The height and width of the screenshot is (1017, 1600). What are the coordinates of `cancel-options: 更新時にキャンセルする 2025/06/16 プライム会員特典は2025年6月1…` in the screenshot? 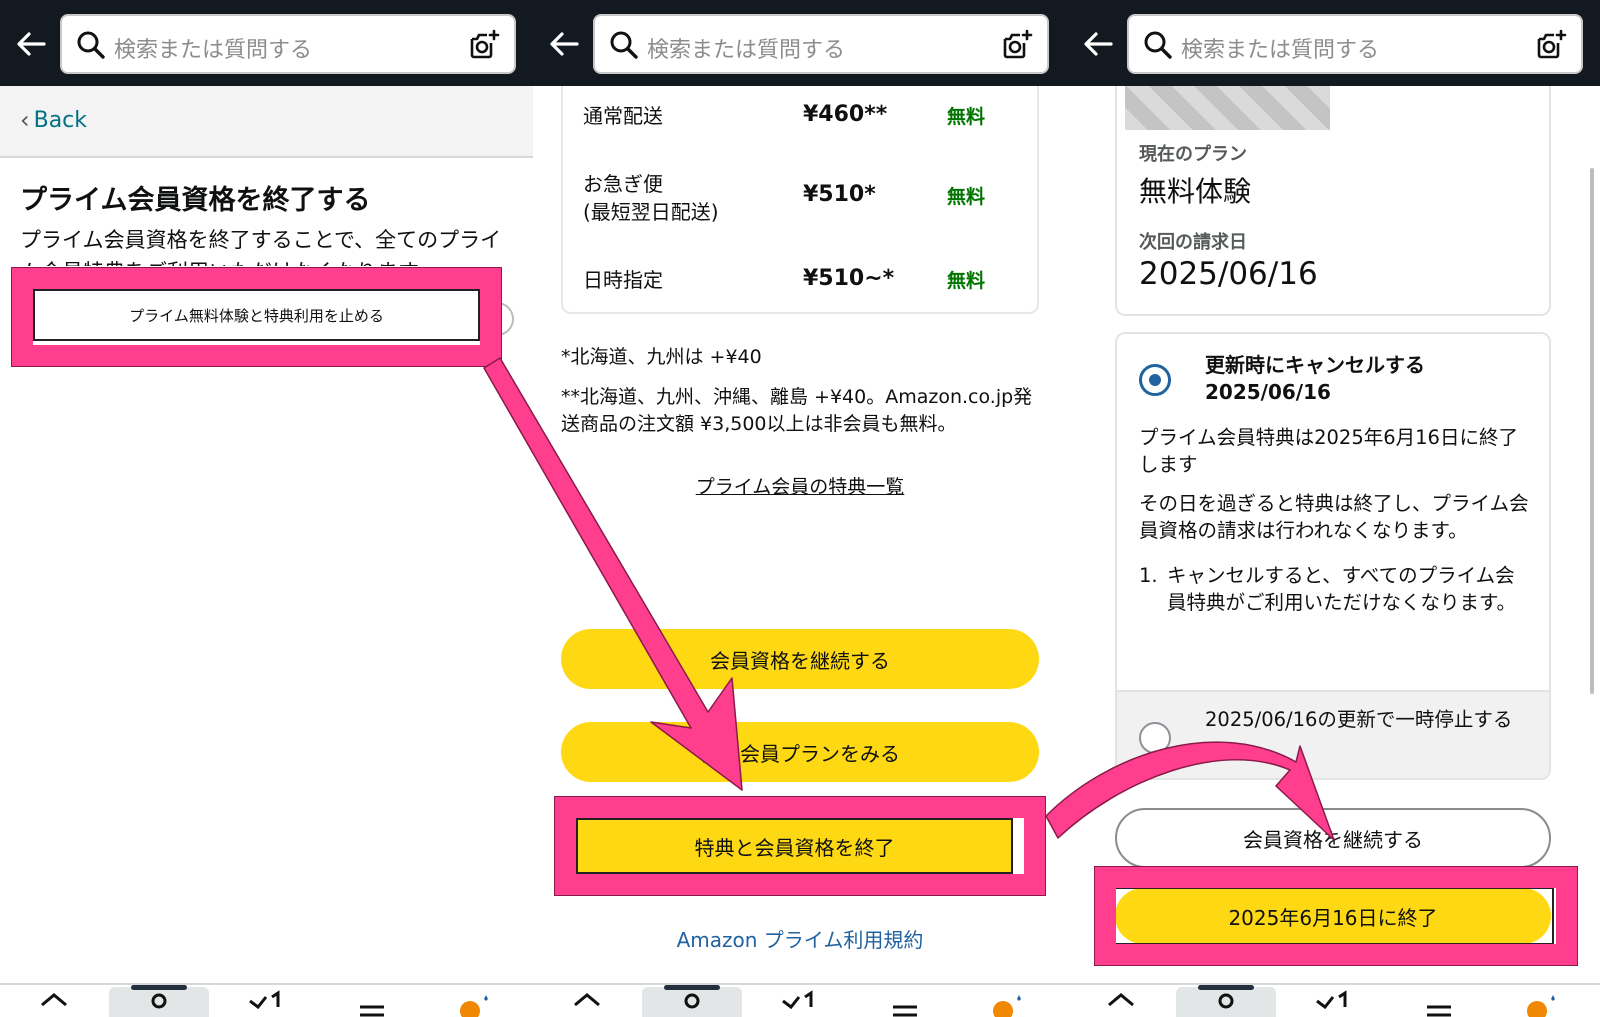 It's located at (1333, 556).